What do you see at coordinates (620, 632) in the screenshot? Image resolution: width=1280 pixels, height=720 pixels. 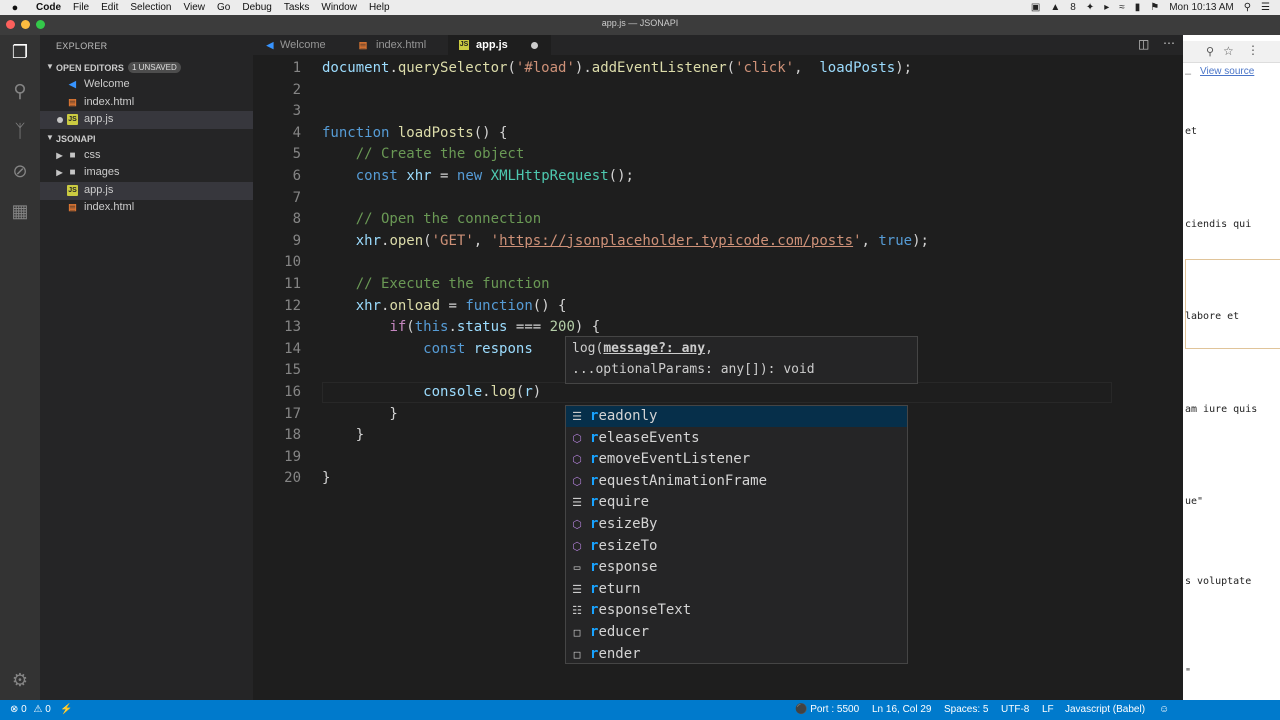 I see `suggestion-label: reducer` at bounding box center [620, 632].